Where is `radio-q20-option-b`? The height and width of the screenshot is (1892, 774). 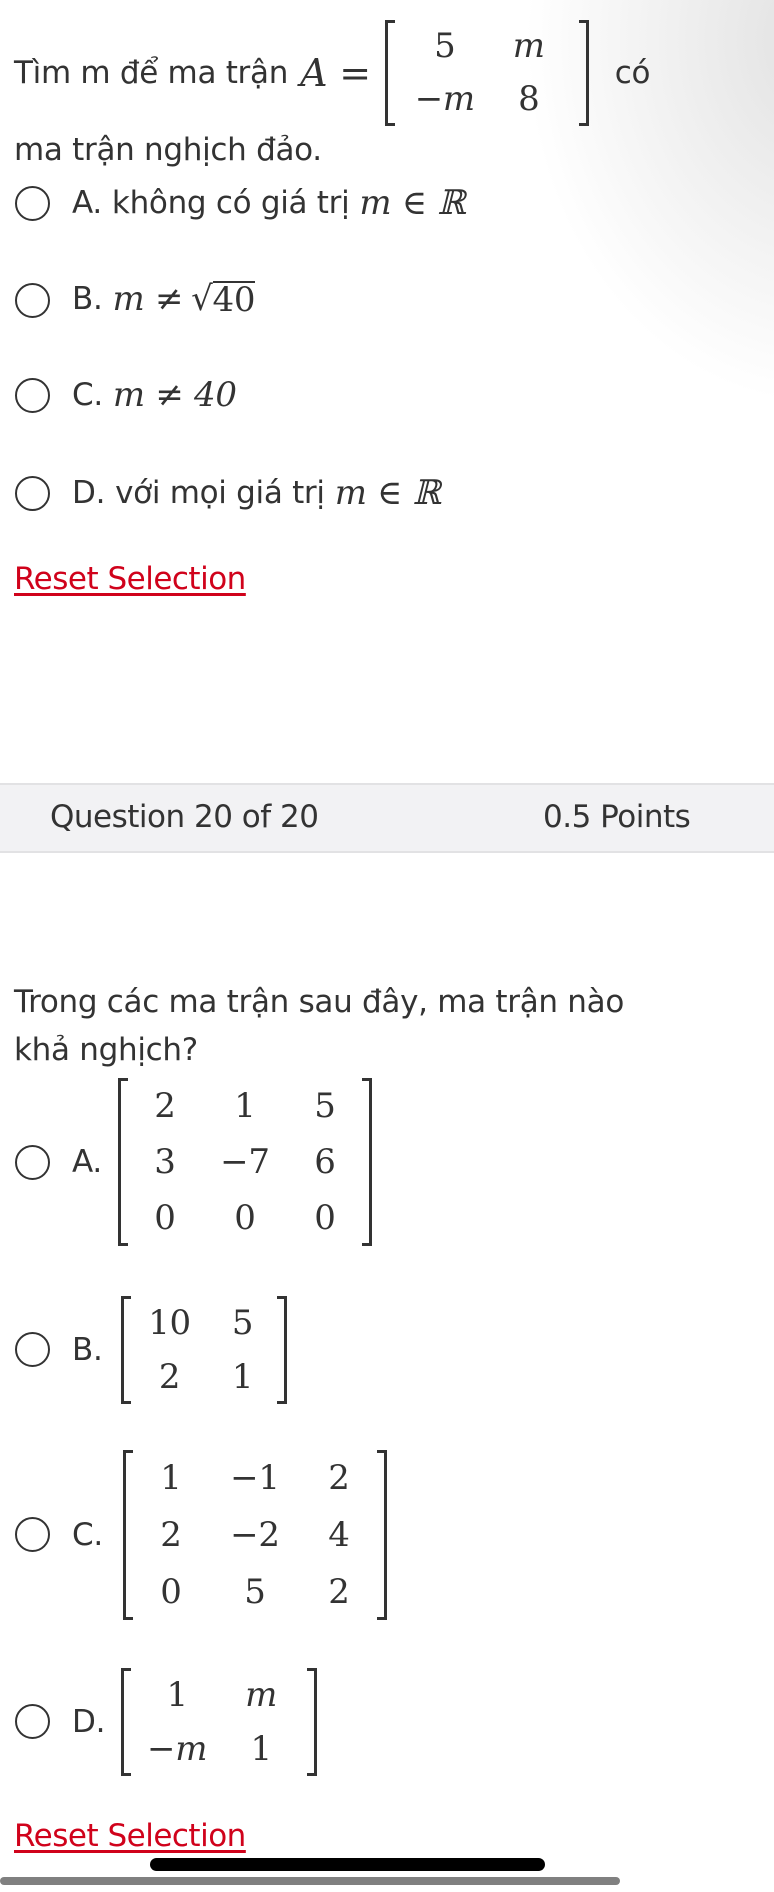
radio-q20-option-b is located at coordinates (32, 1349).